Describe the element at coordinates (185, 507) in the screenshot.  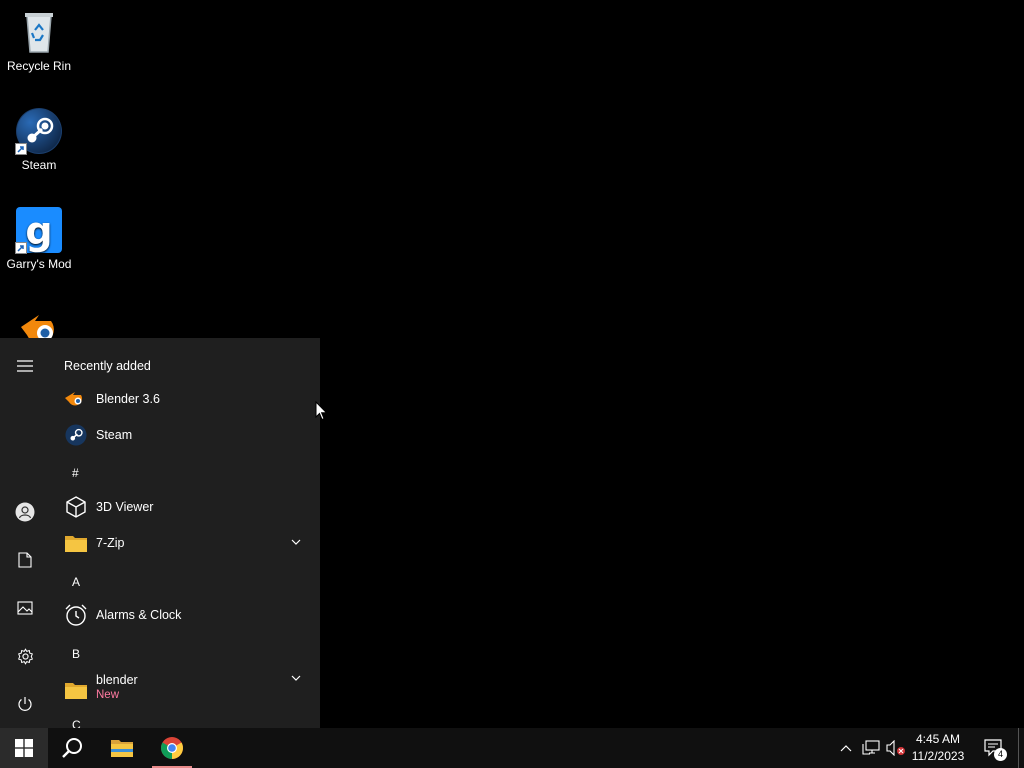
I see `app-item-3d-viewer: 3D Viewer` at that location.